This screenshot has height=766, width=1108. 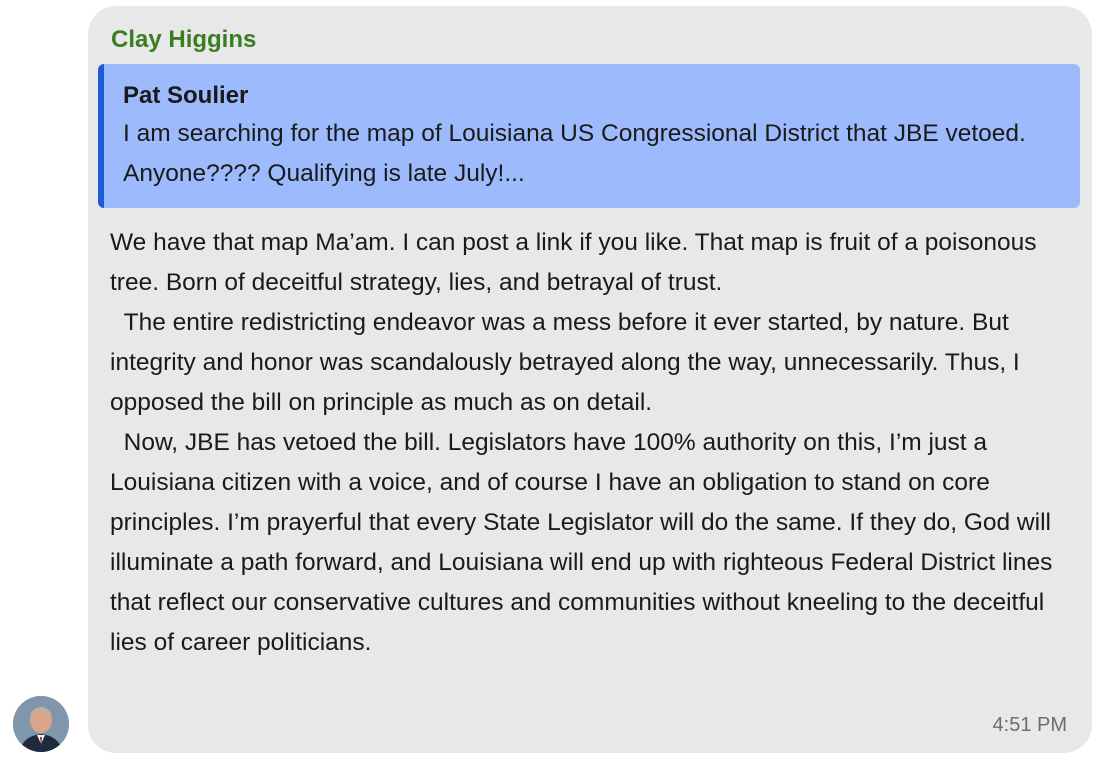 What do you see at coordinates (183, 40) in the screenshot?
I see `sender-name: Clay Higgins` at bounding box center [183, 40].